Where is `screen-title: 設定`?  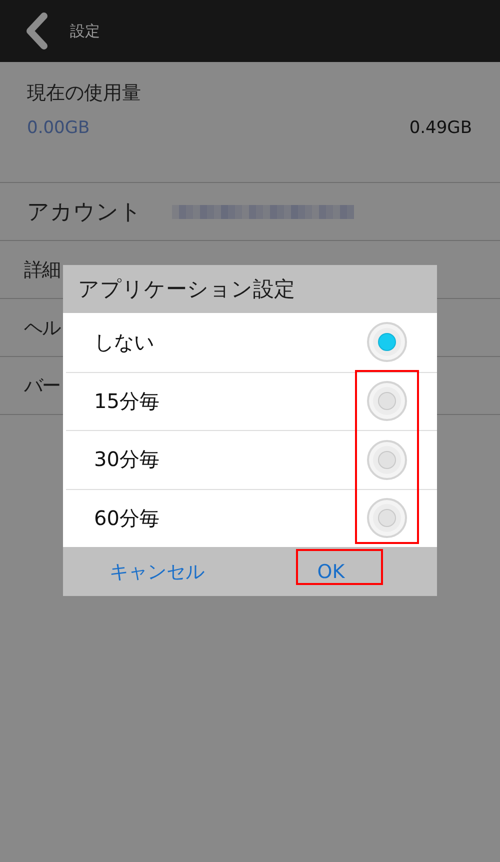
screen-title: 設定 is located at coordinates (85, 31).